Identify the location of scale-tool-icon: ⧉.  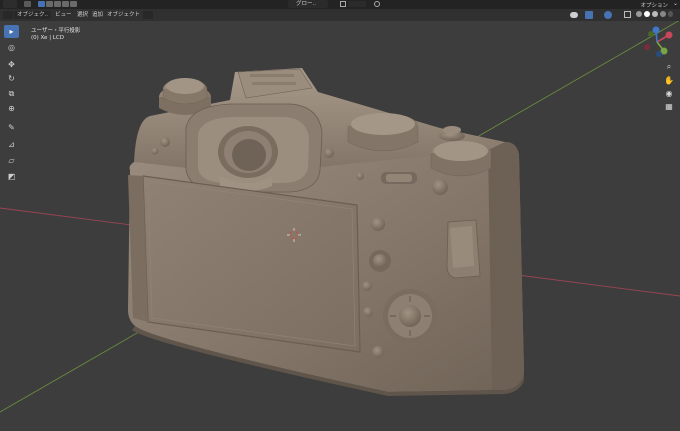
(11, 93).